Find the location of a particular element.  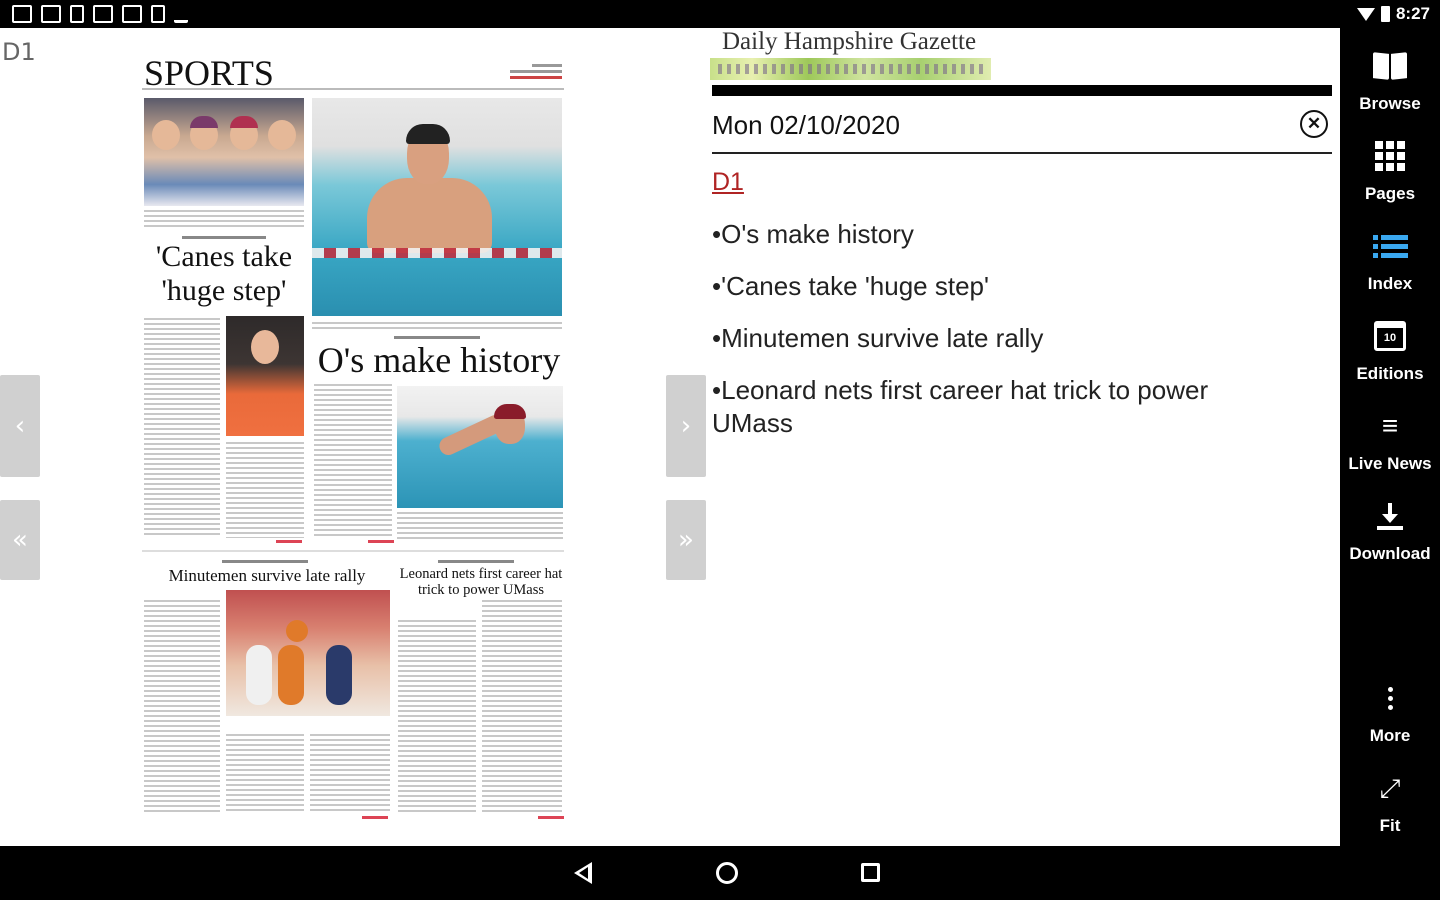

article-link: •O's make history is located at coordinates (992, 234).